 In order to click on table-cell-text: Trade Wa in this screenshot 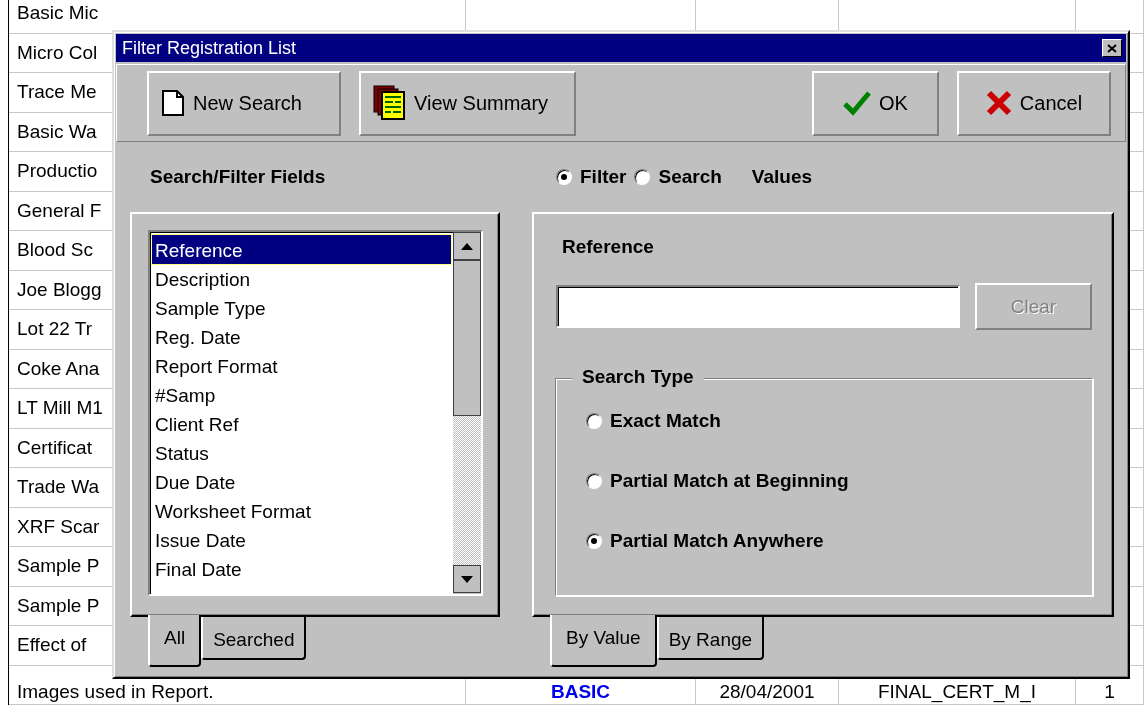, I will do `click(58, 487)`.